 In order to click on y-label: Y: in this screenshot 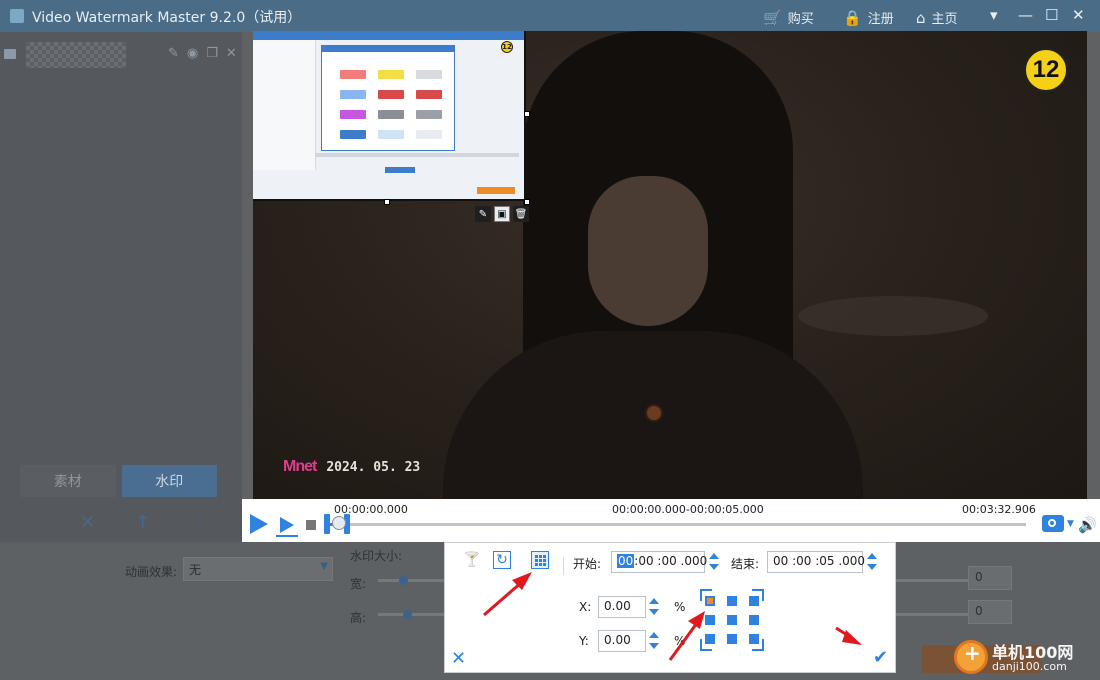, I will do `click(584, 641)`.